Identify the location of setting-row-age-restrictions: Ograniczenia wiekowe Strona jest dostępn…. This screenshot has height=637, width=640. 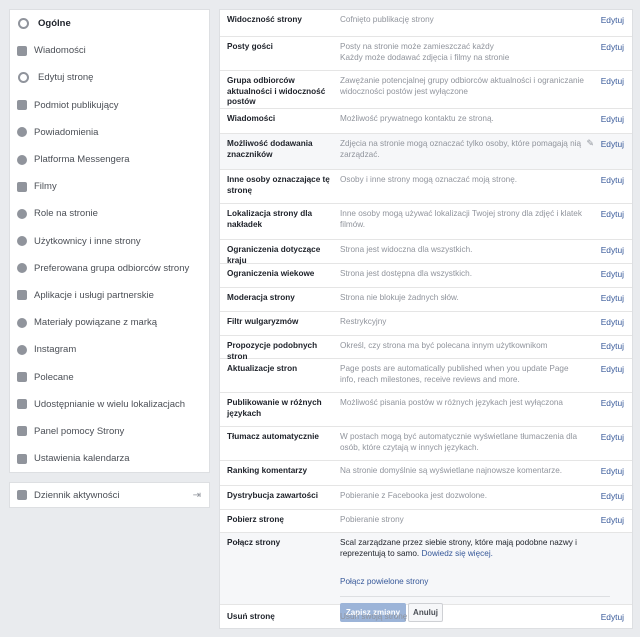
(426, 276).